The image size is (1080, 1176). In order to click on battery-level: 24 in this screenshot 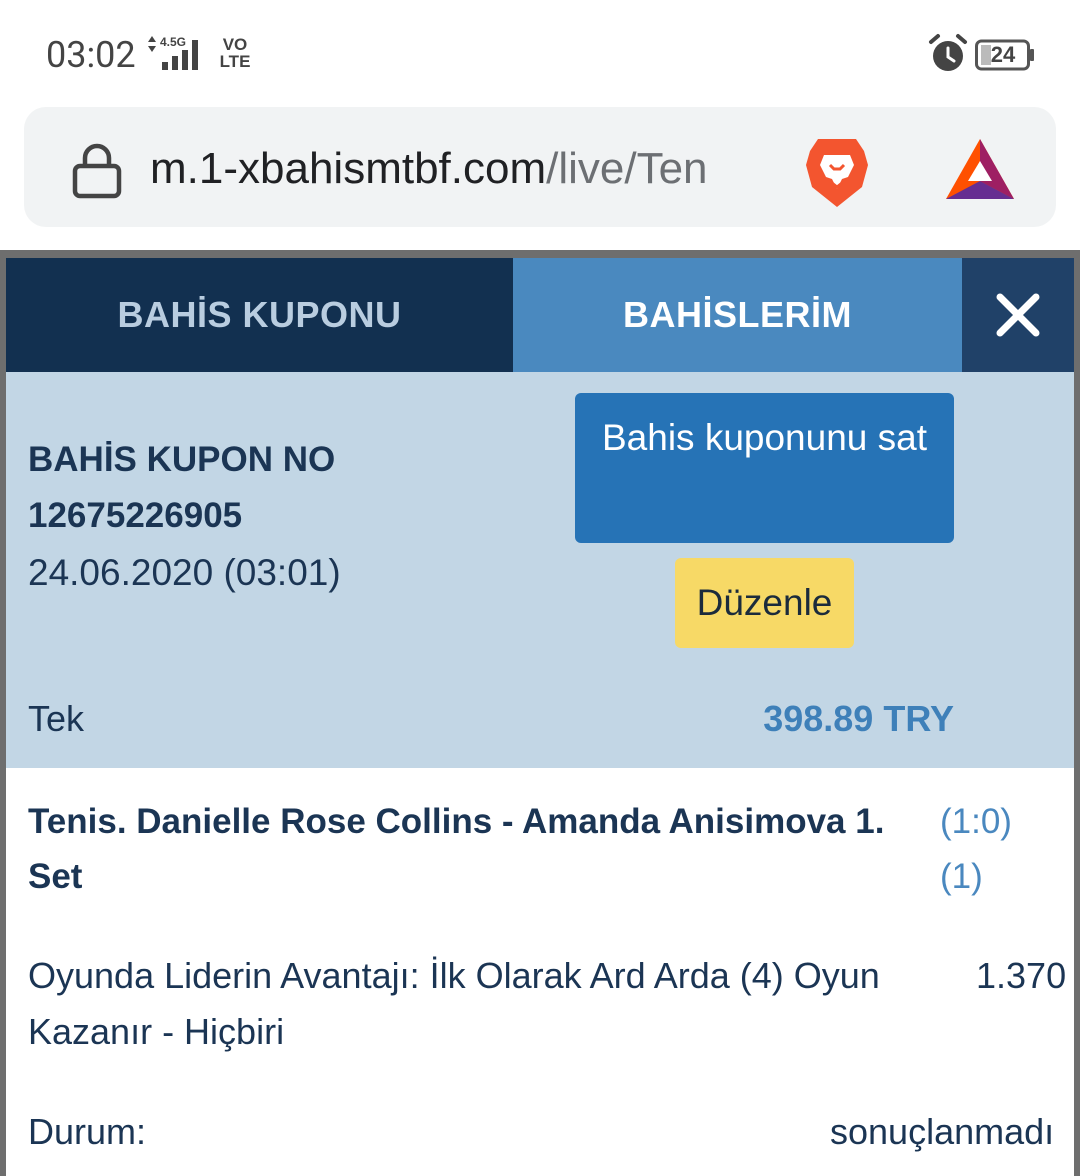, I will do `click(1003, 54)`.